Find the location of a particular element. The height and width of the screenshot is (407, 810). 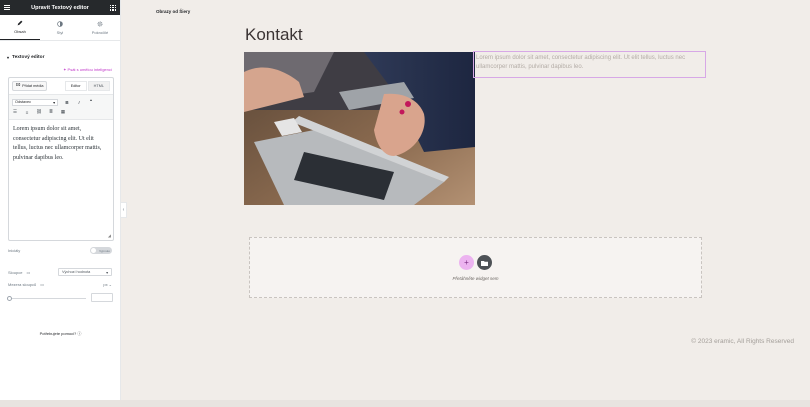

slider-track is located at coordinates (47, 298).